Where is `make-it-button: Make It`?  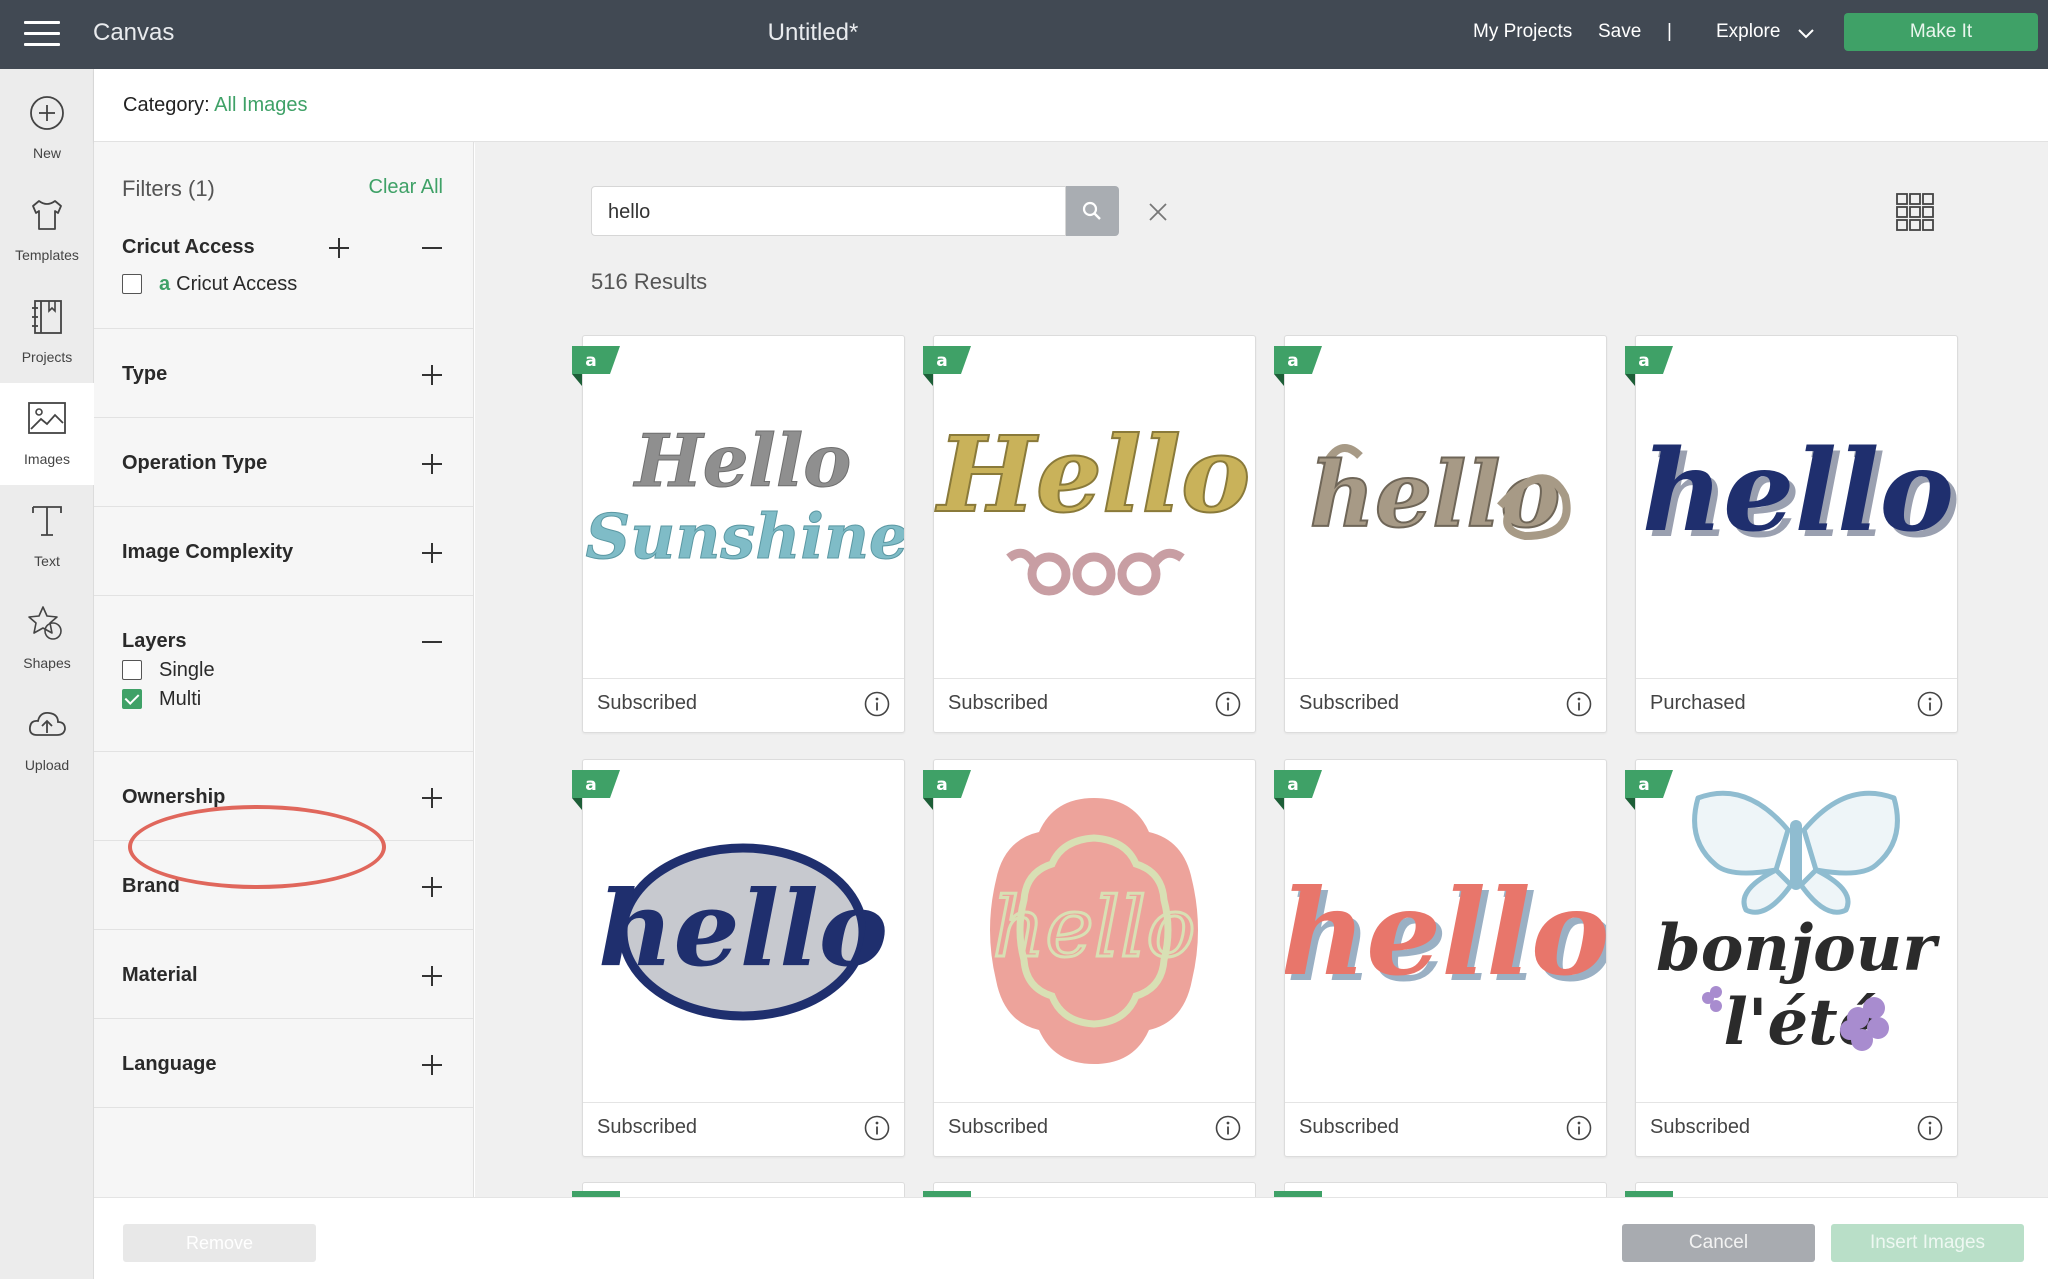 make-it-button: Make It is located at coordinates (1941, 32).